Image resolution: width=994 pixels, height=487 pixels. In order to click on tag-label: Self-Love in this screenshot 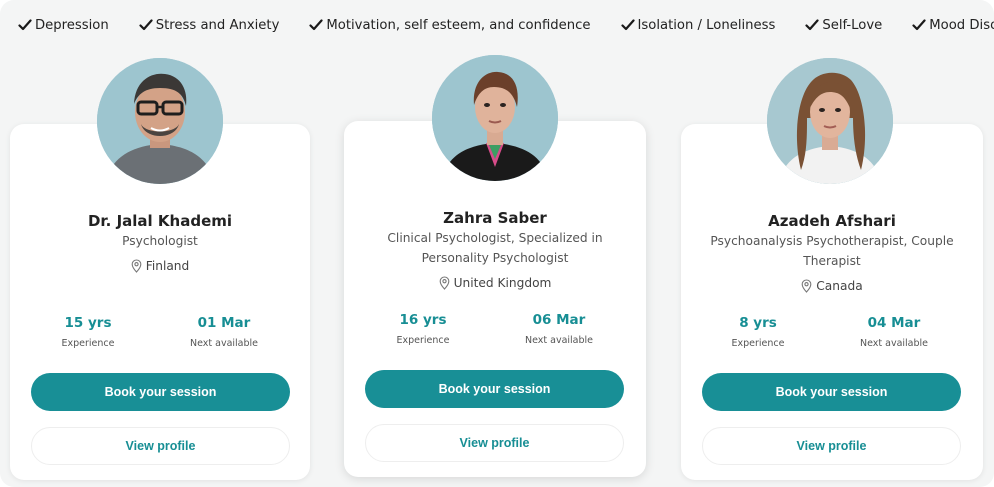, I will do `click(852, 25)`.